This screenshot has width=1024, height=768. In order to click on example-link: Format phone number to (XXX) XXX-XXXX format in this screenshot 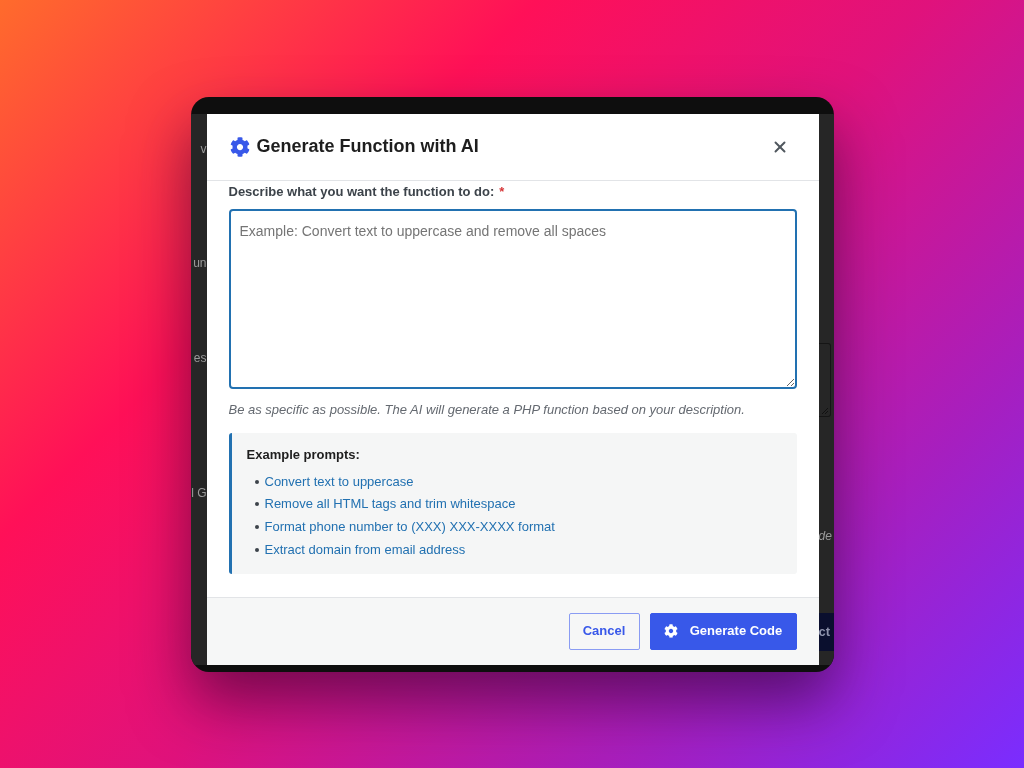, I will do `click(409, 527)`.